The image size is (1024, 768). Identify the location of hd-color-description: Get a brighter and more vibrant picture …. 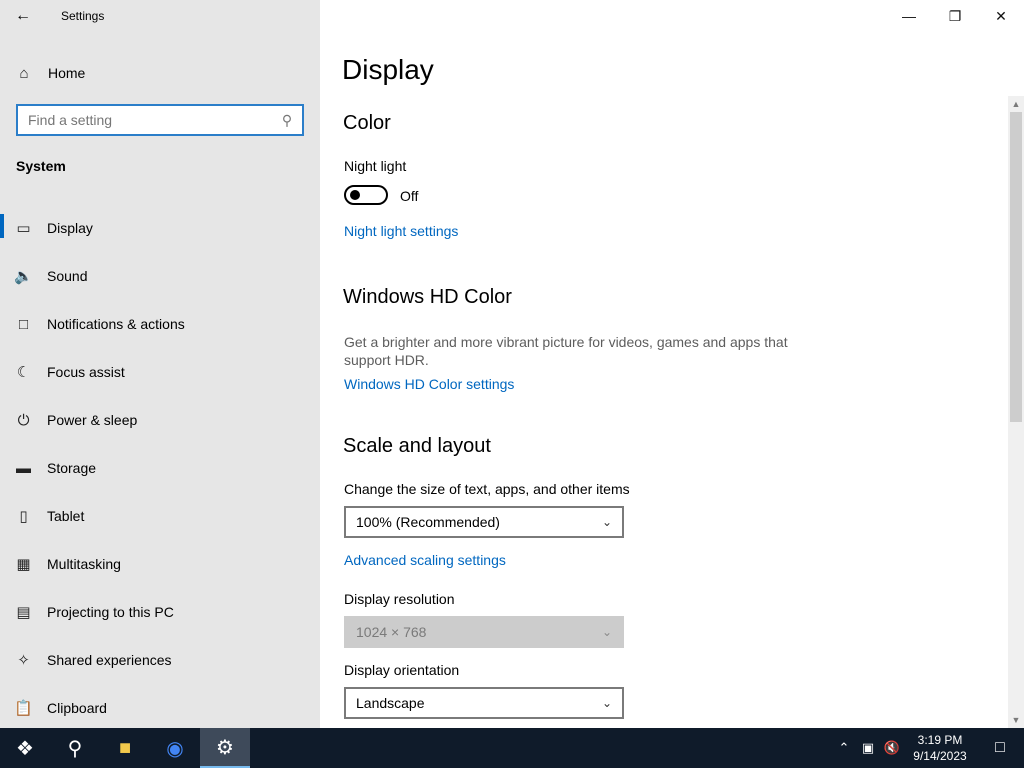
(566, 351).